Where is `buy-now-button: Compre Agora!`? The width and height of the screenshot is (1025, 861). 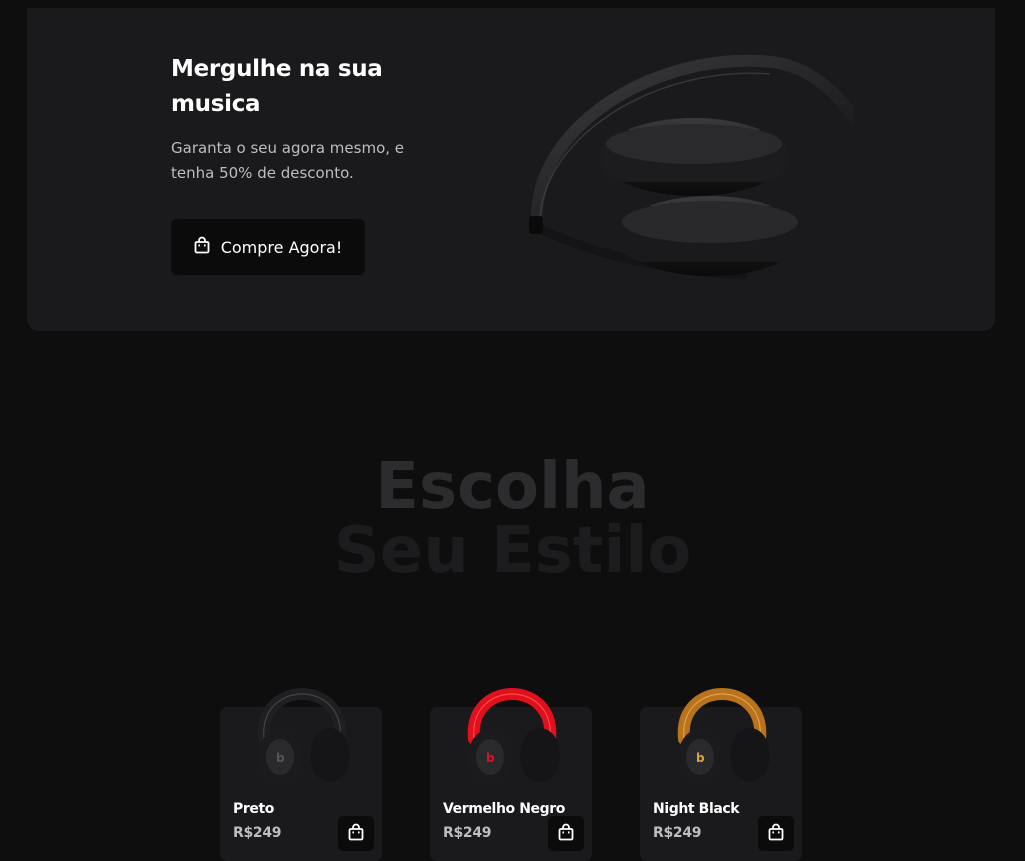
buy-now-button: Compre Agora! is located at coordinates (268, 247).